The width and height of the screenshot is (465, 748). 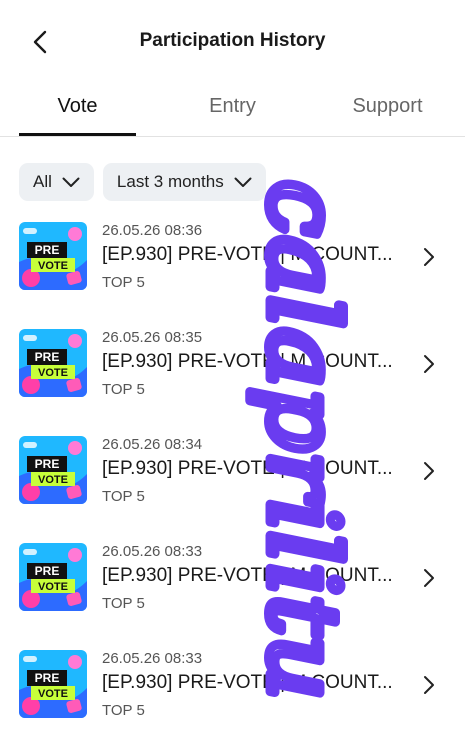 I want to click on item-date: 26.05.26 08:35, so click(x=152, y=337).